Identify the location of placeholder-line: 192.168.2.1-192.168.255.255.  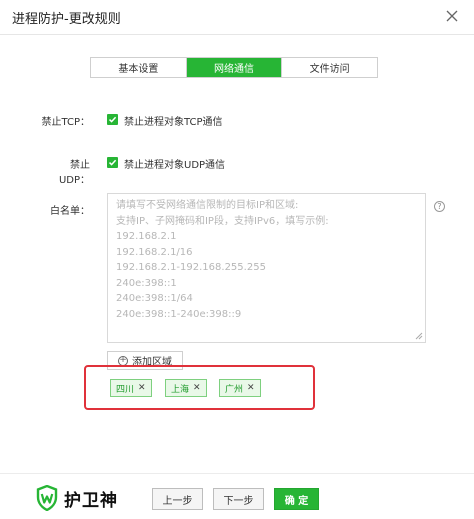
(191, 267).